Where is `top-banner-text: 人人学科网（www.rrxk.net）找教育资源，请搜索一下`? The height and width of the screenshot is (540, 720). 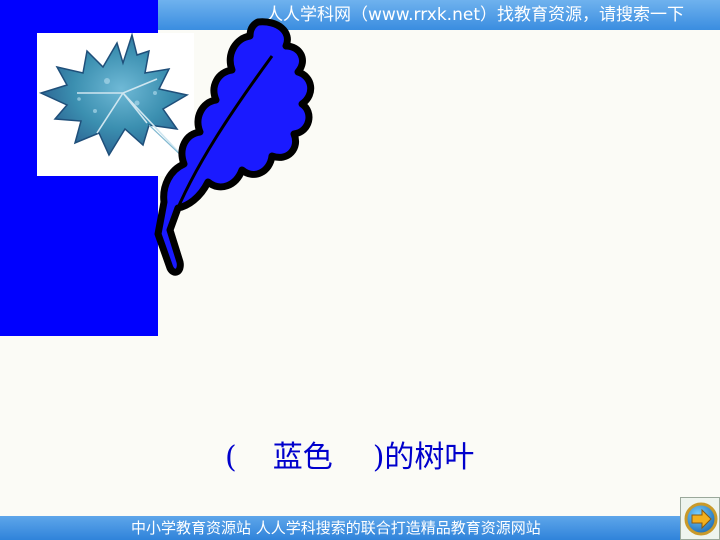
top-banner-text: 人人学科网（www.rrxk.net）找教育资源，请搜索一下 is located at coordinates (475, 15).